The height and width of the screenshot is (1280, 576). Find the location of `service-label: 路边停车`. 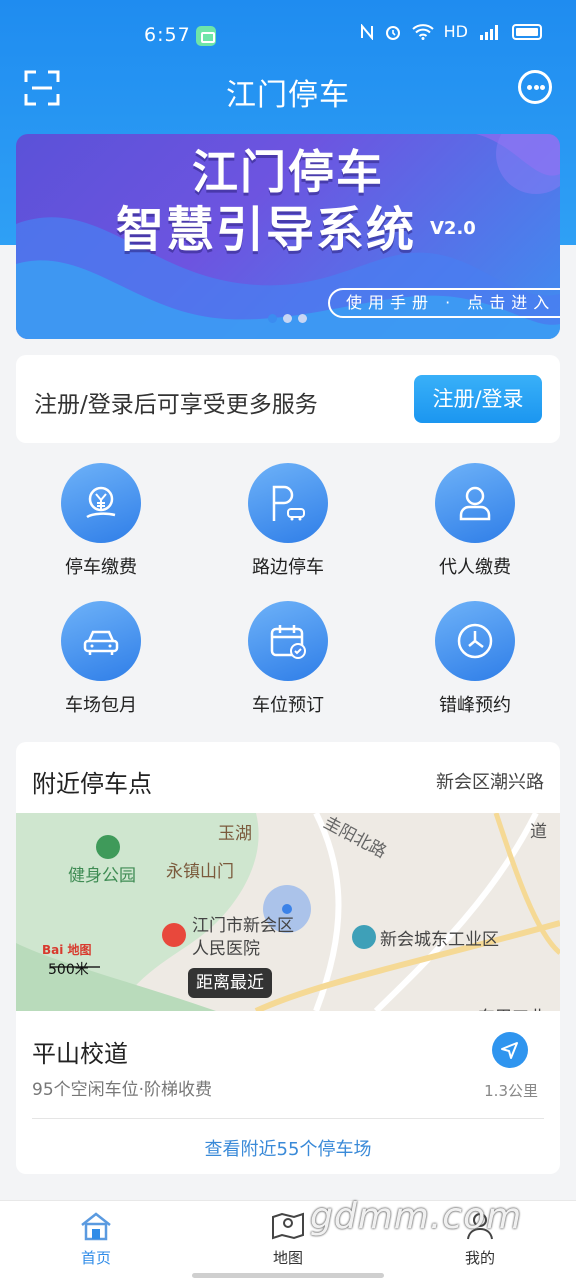

service-label: 路边停车 is located at coordinates (288, 567).